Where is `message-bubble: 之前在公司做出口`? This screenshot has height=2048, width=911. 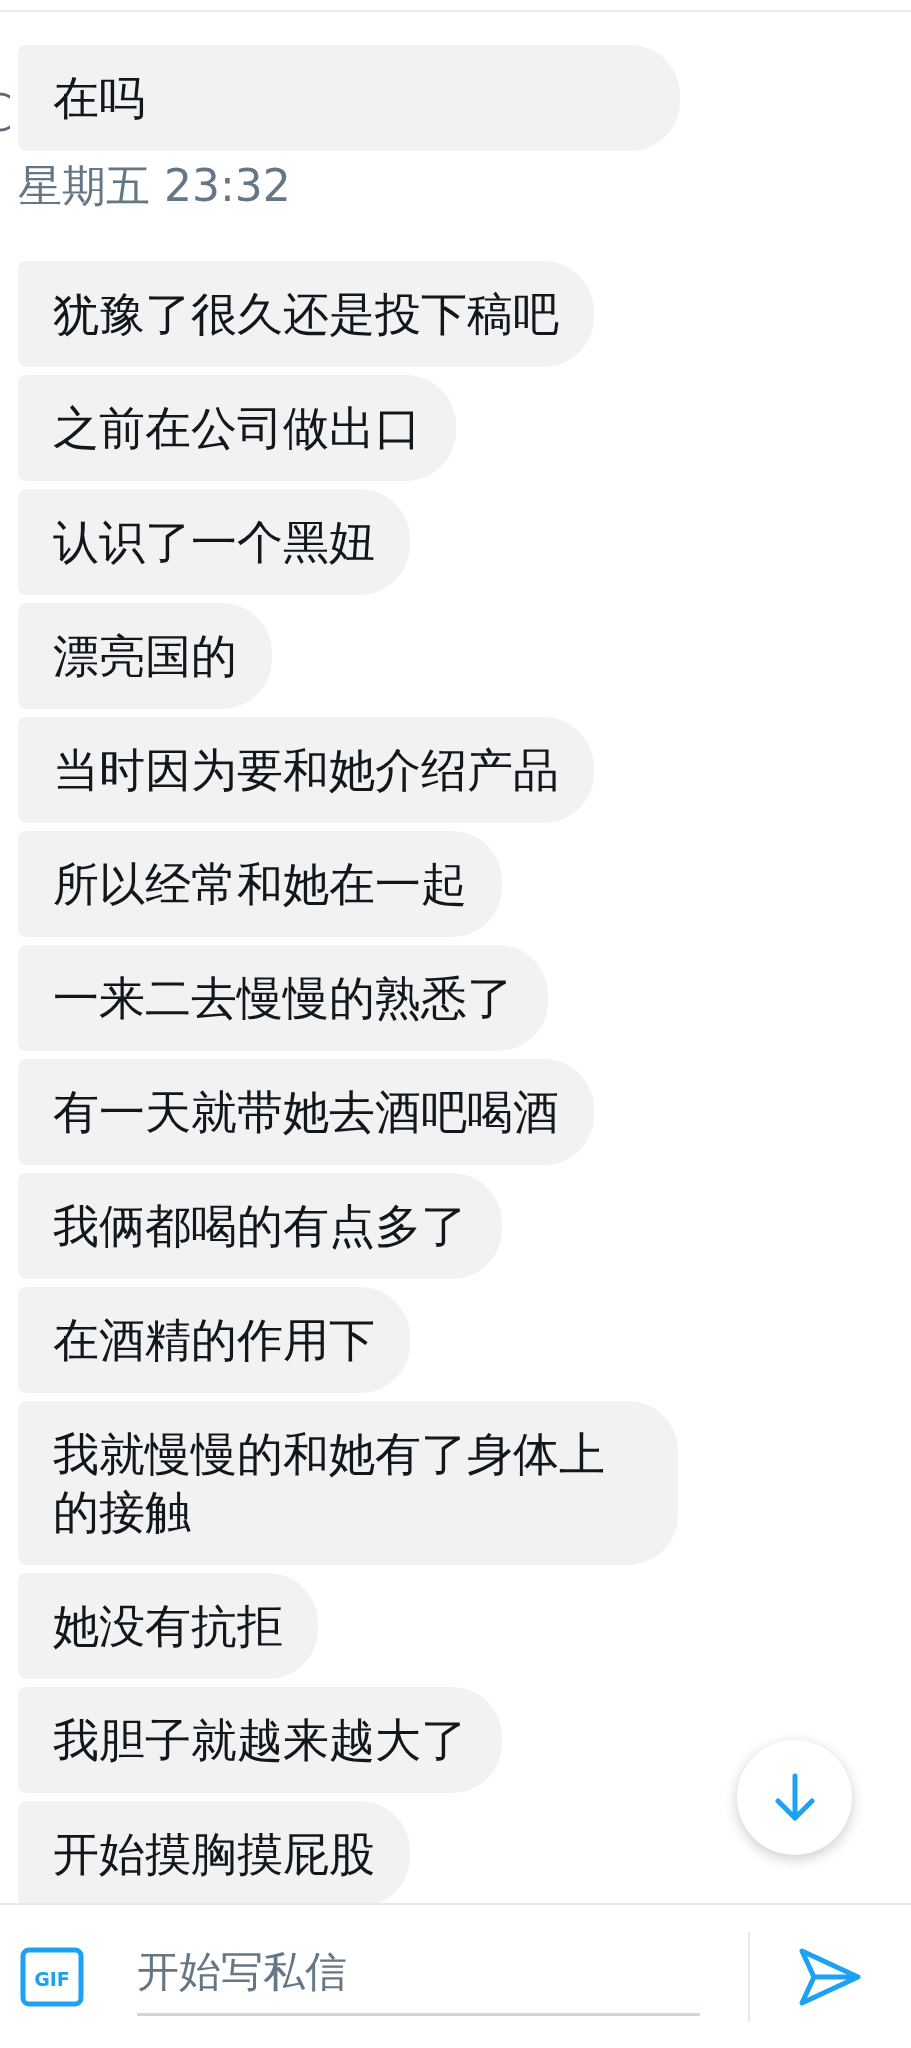 message-bubble: 之前在公司做出口 is located at coordinates (237, 428).